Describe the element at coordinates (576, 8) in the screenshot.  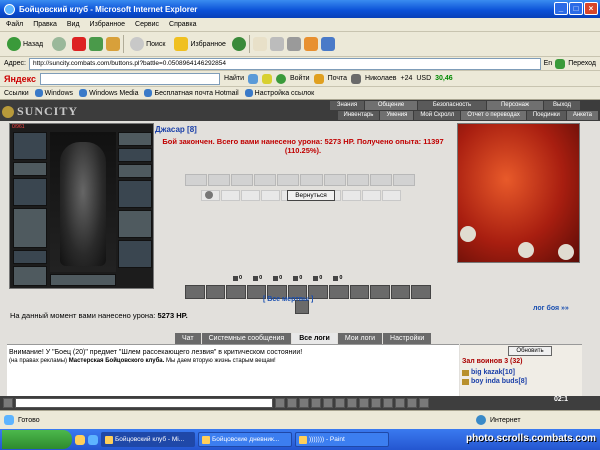
I see `maximize-button: □` at that location.